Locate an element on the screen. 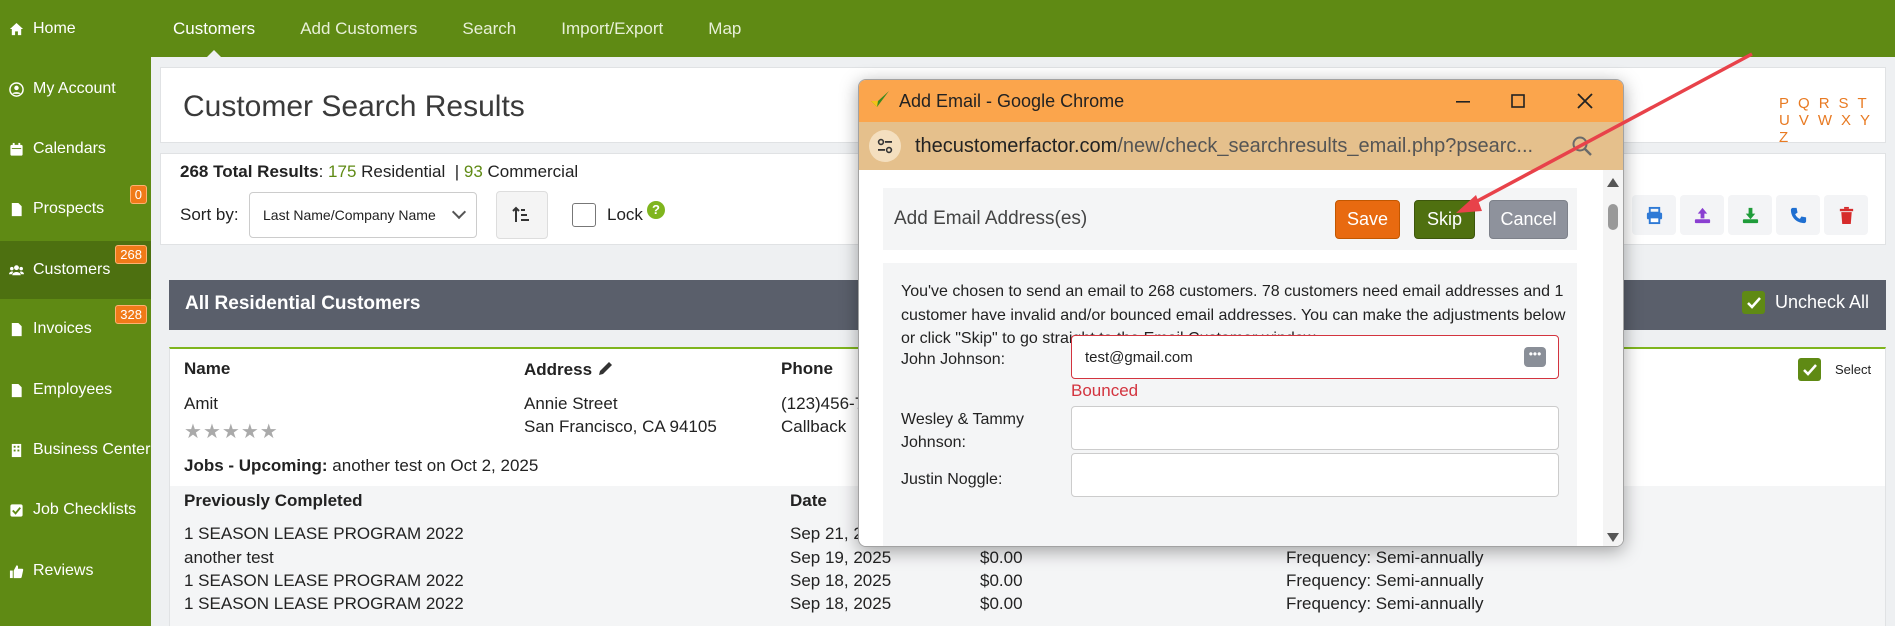 This screenshot has height=626, width=1895. sort-direction-button is located at coordinates (522, 215).